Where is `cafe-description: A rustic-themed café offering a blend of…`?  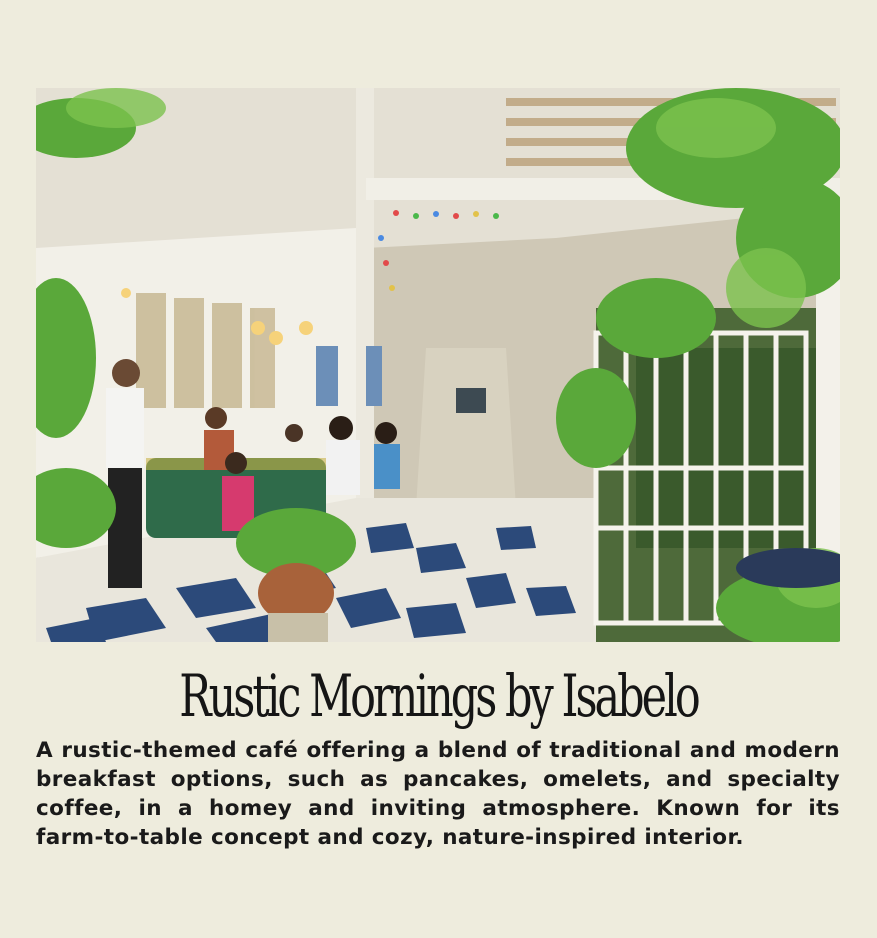
cafe-description: A rustic-themed café offering a blend of… is located at coordinates (438, 794).